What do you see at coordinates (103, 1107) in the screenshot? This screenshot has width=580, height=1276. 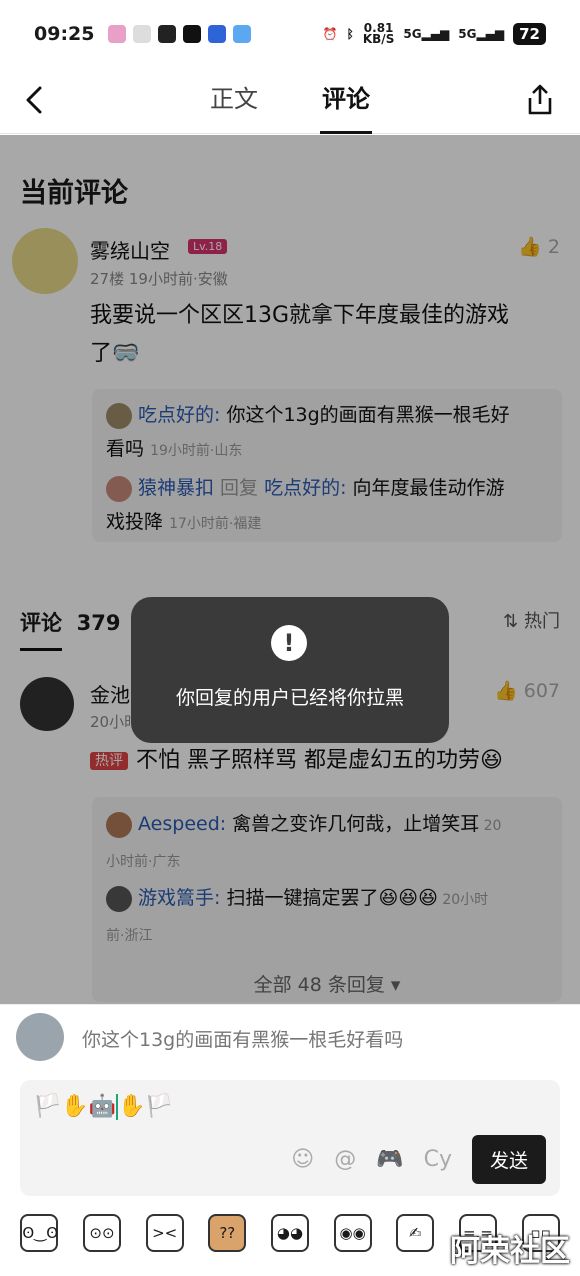 I see `reply-input: 🏳️✋🤖✋🏳️` at bounding box center [103, 1107].